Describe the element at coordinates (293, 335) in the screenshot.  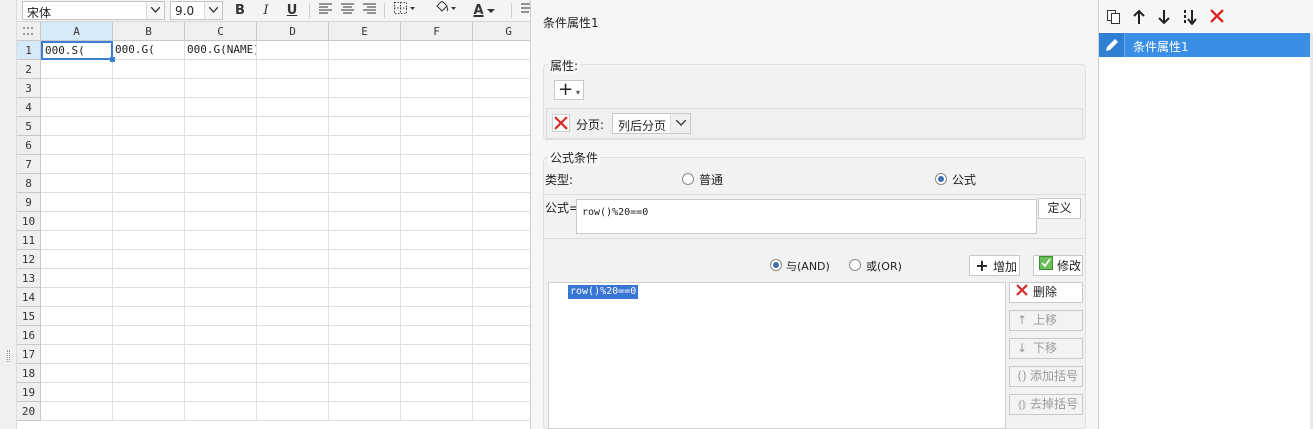
I see `cell-d16` at that location.